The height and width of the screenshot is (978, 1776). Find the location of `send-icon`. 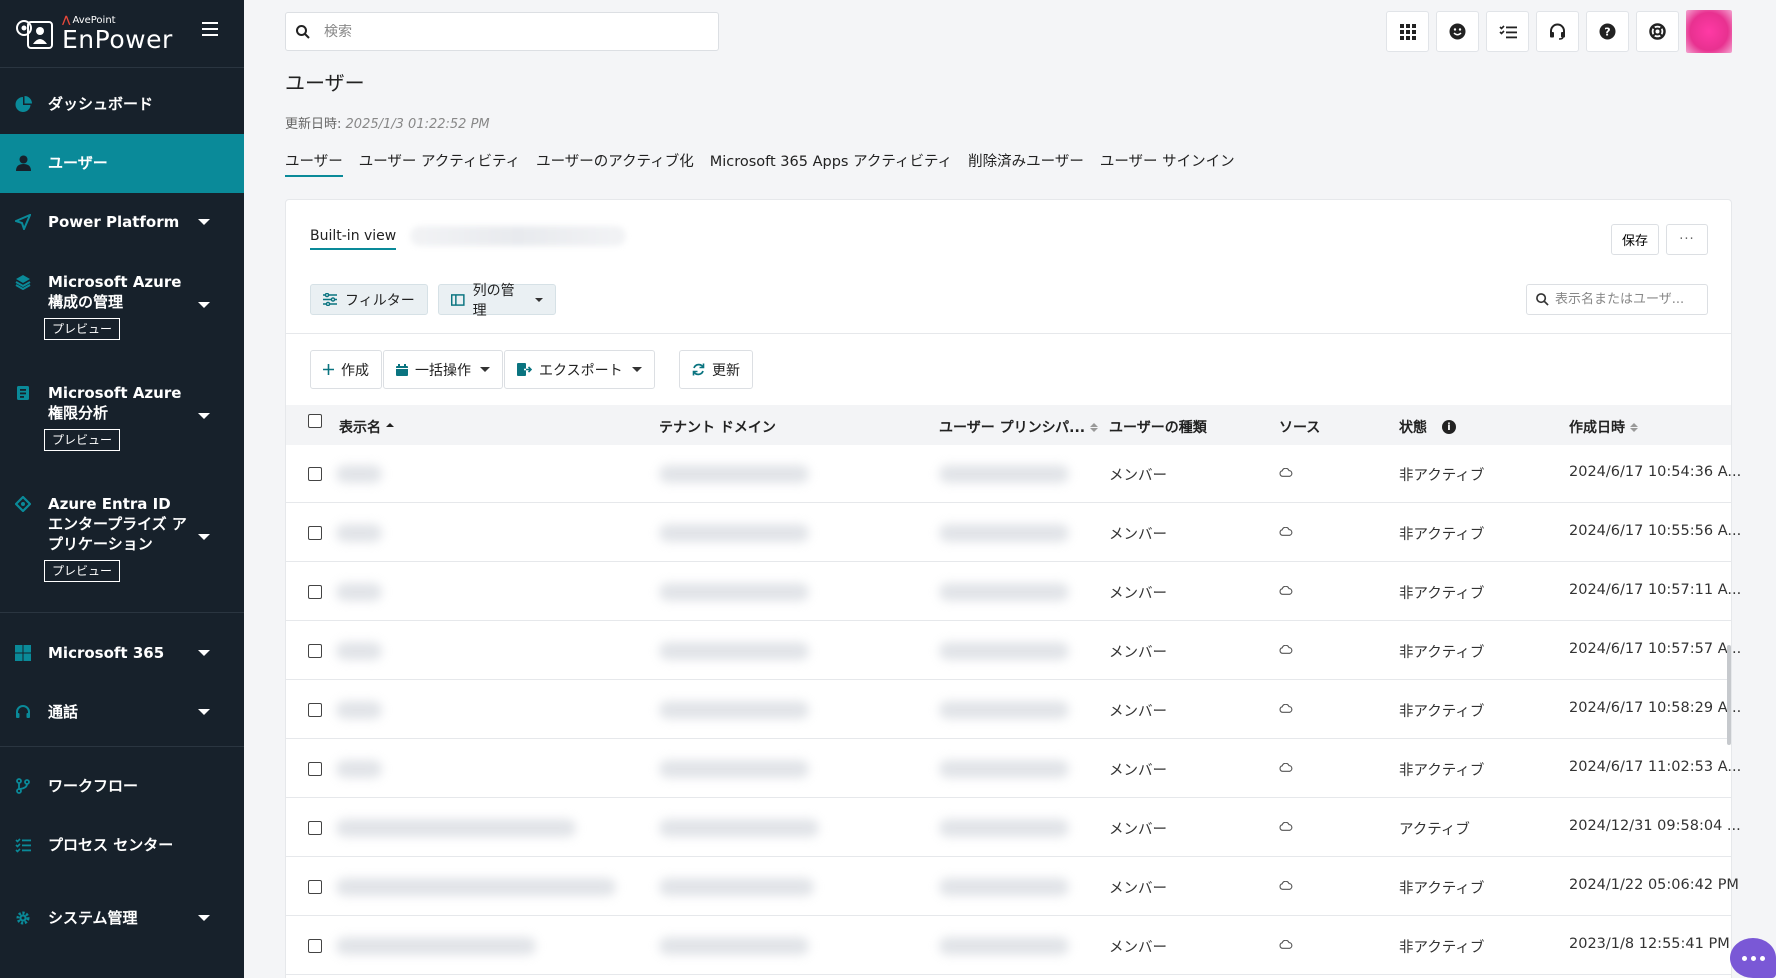

send-icon is located at coordinates (23, 222).